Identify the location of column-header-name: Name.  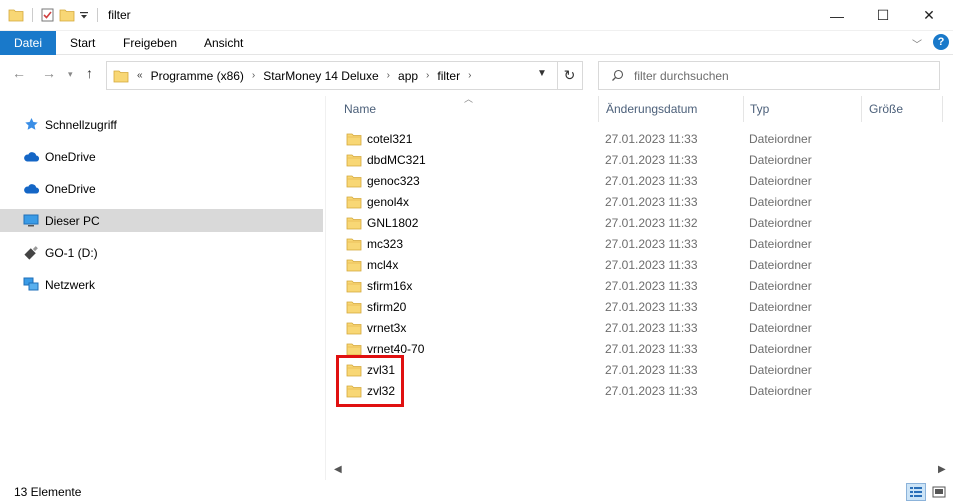
(462, 109).